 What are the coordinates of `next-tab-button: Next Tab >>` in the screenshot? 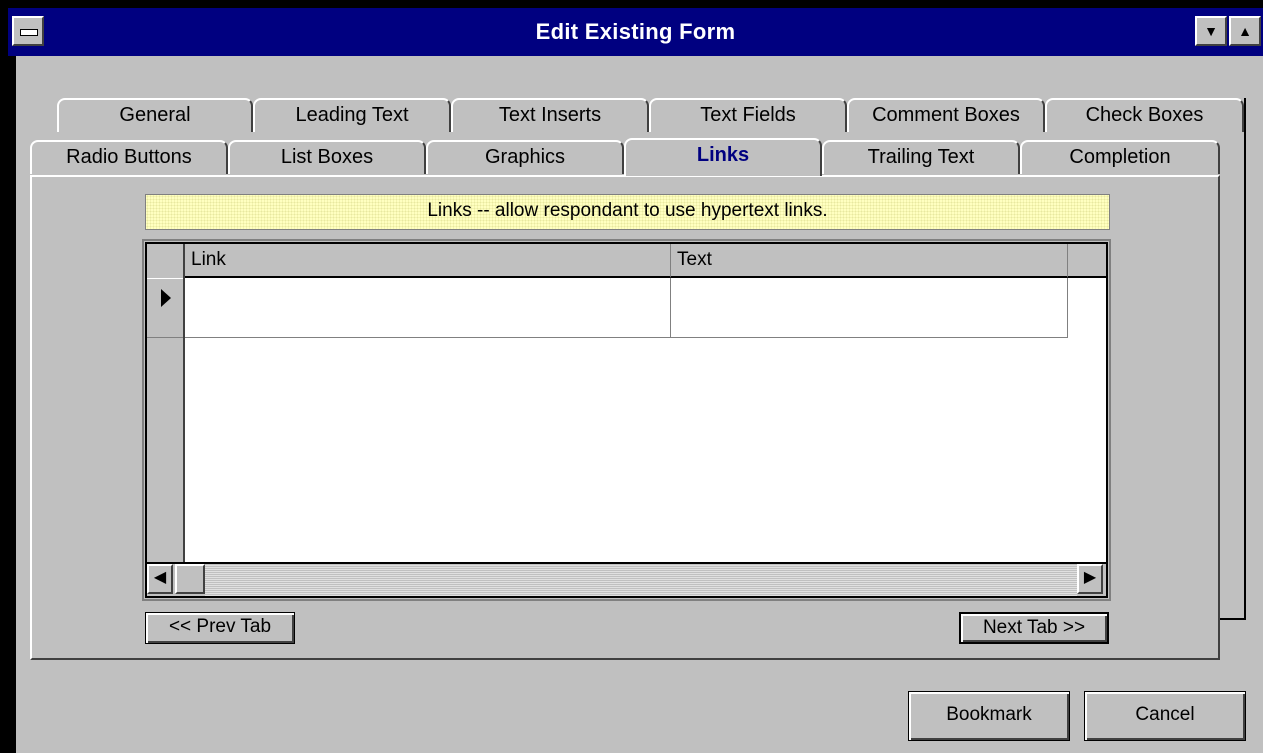 It's located at (1034, 628).